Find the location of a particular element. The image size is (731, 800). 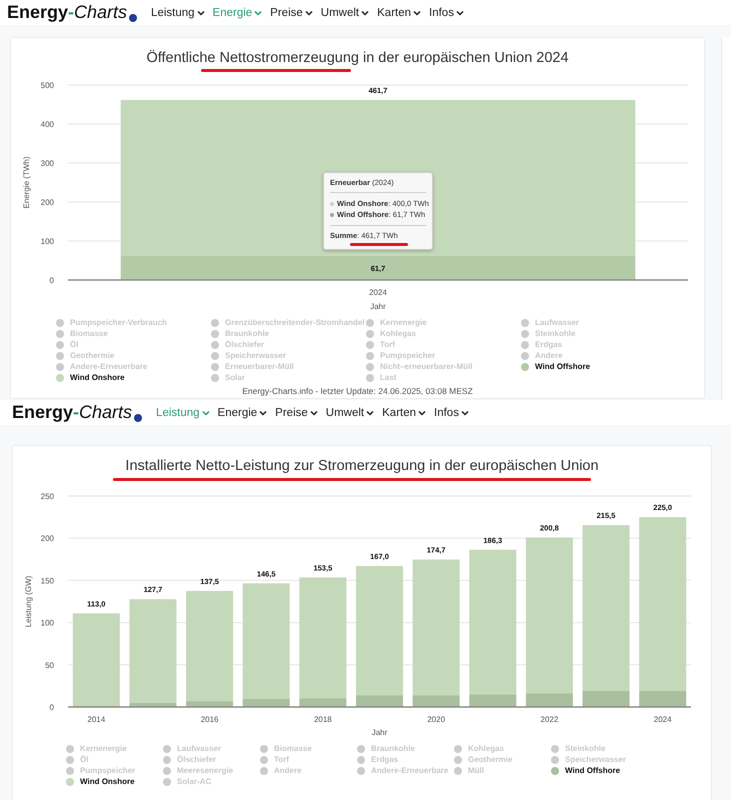

y-axis-title: Leistung (GW) is located at coordinates (28, 602).